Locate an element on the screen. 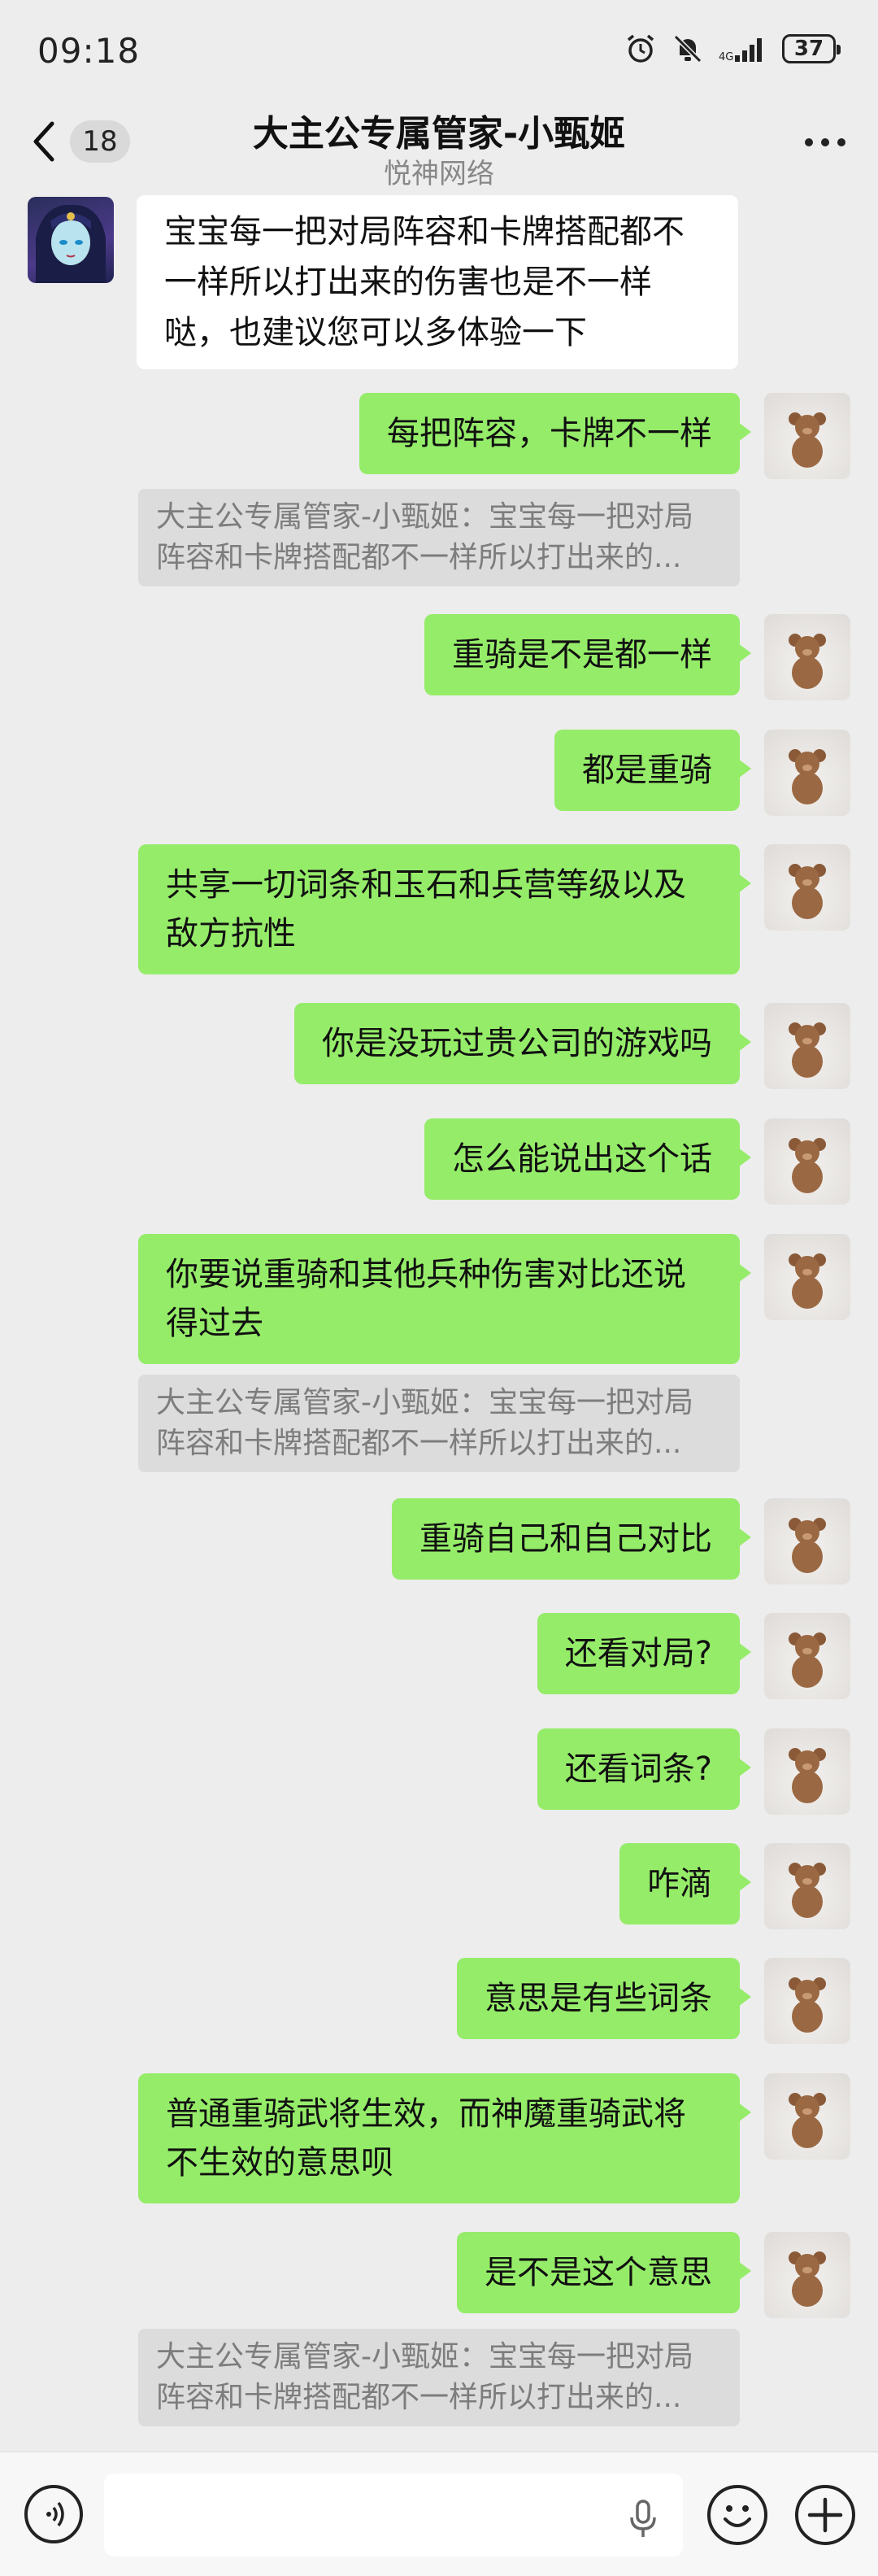 The width and height of the screenshot is (878, 2576). contact-avatar is located at coordinates (71, 240).